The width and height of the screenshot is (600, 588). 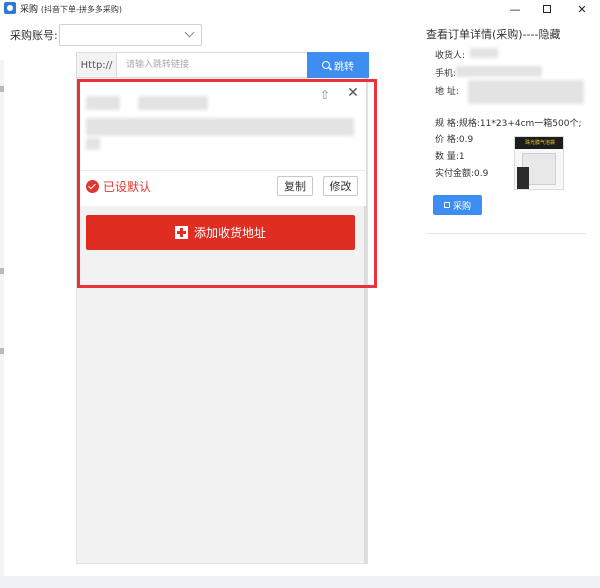 I want to click on account-select, so click(x=130, y=35).